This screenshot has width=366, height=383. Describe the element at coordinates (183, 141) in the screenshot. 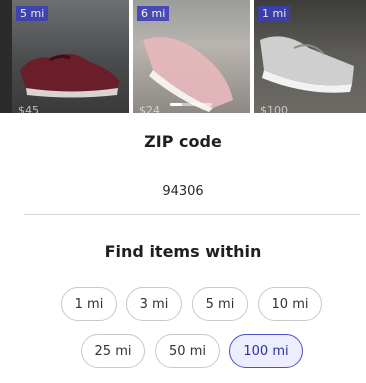

I see `zip-code-title: ZIP code` at that location.